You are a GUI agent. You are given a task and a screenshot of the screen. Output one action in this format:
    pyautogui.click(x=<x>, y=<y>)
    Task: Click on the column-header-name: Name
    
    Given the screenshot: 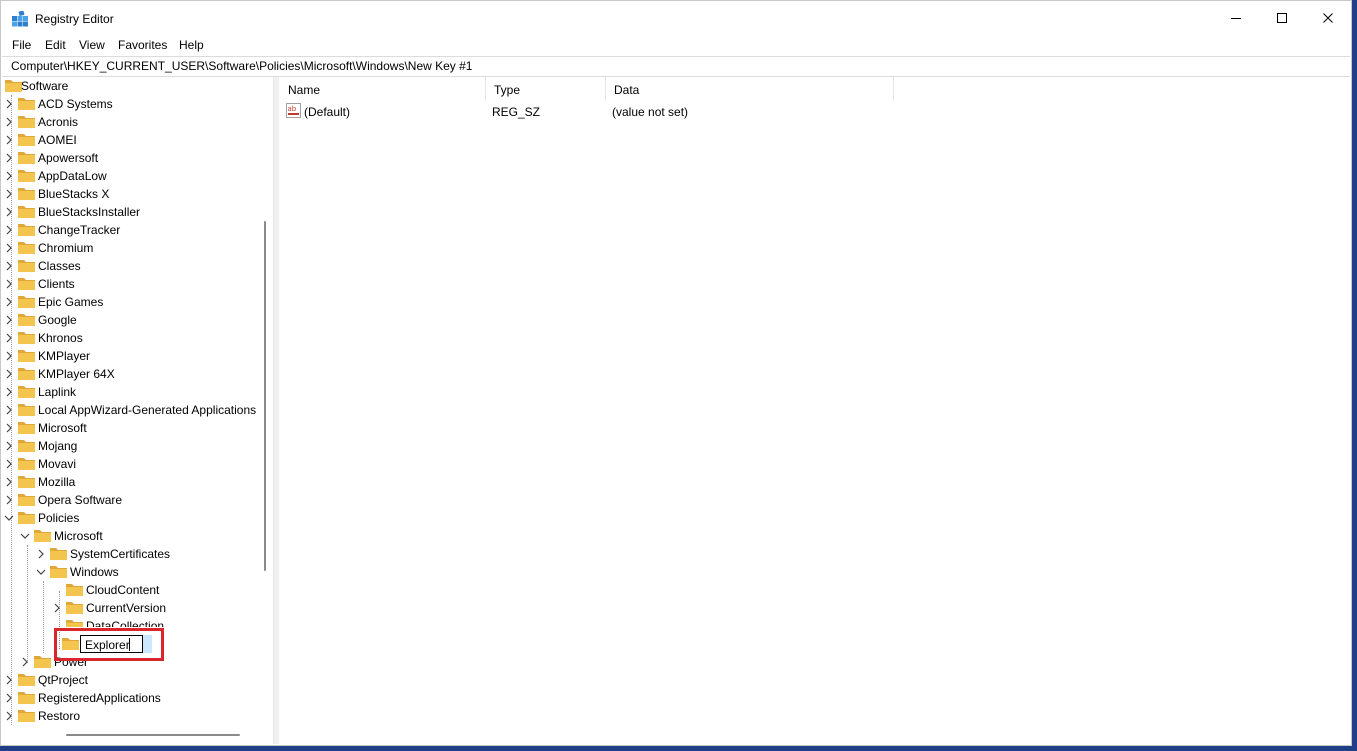 What is the action you would take?
    pyautogui.click(x=383, y=89)
    